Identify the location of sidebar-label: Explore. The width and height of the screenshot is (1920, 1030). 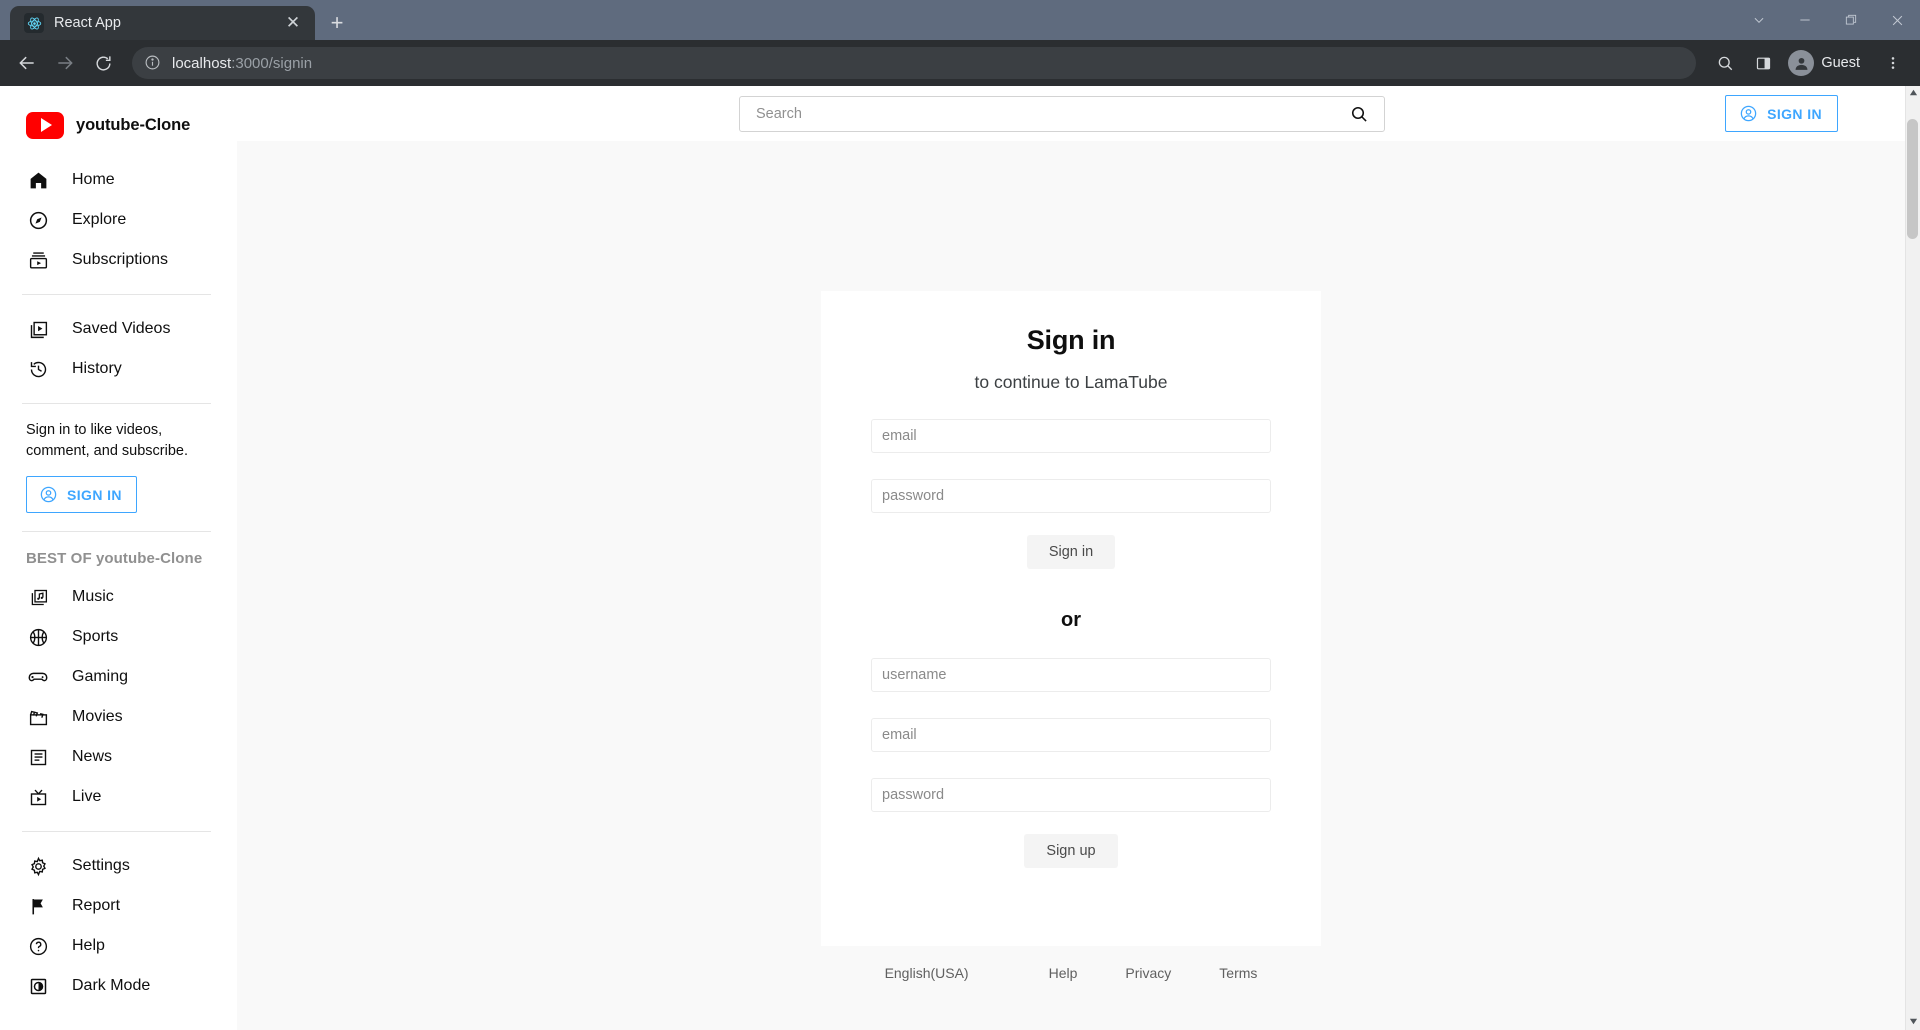
(99, 219).